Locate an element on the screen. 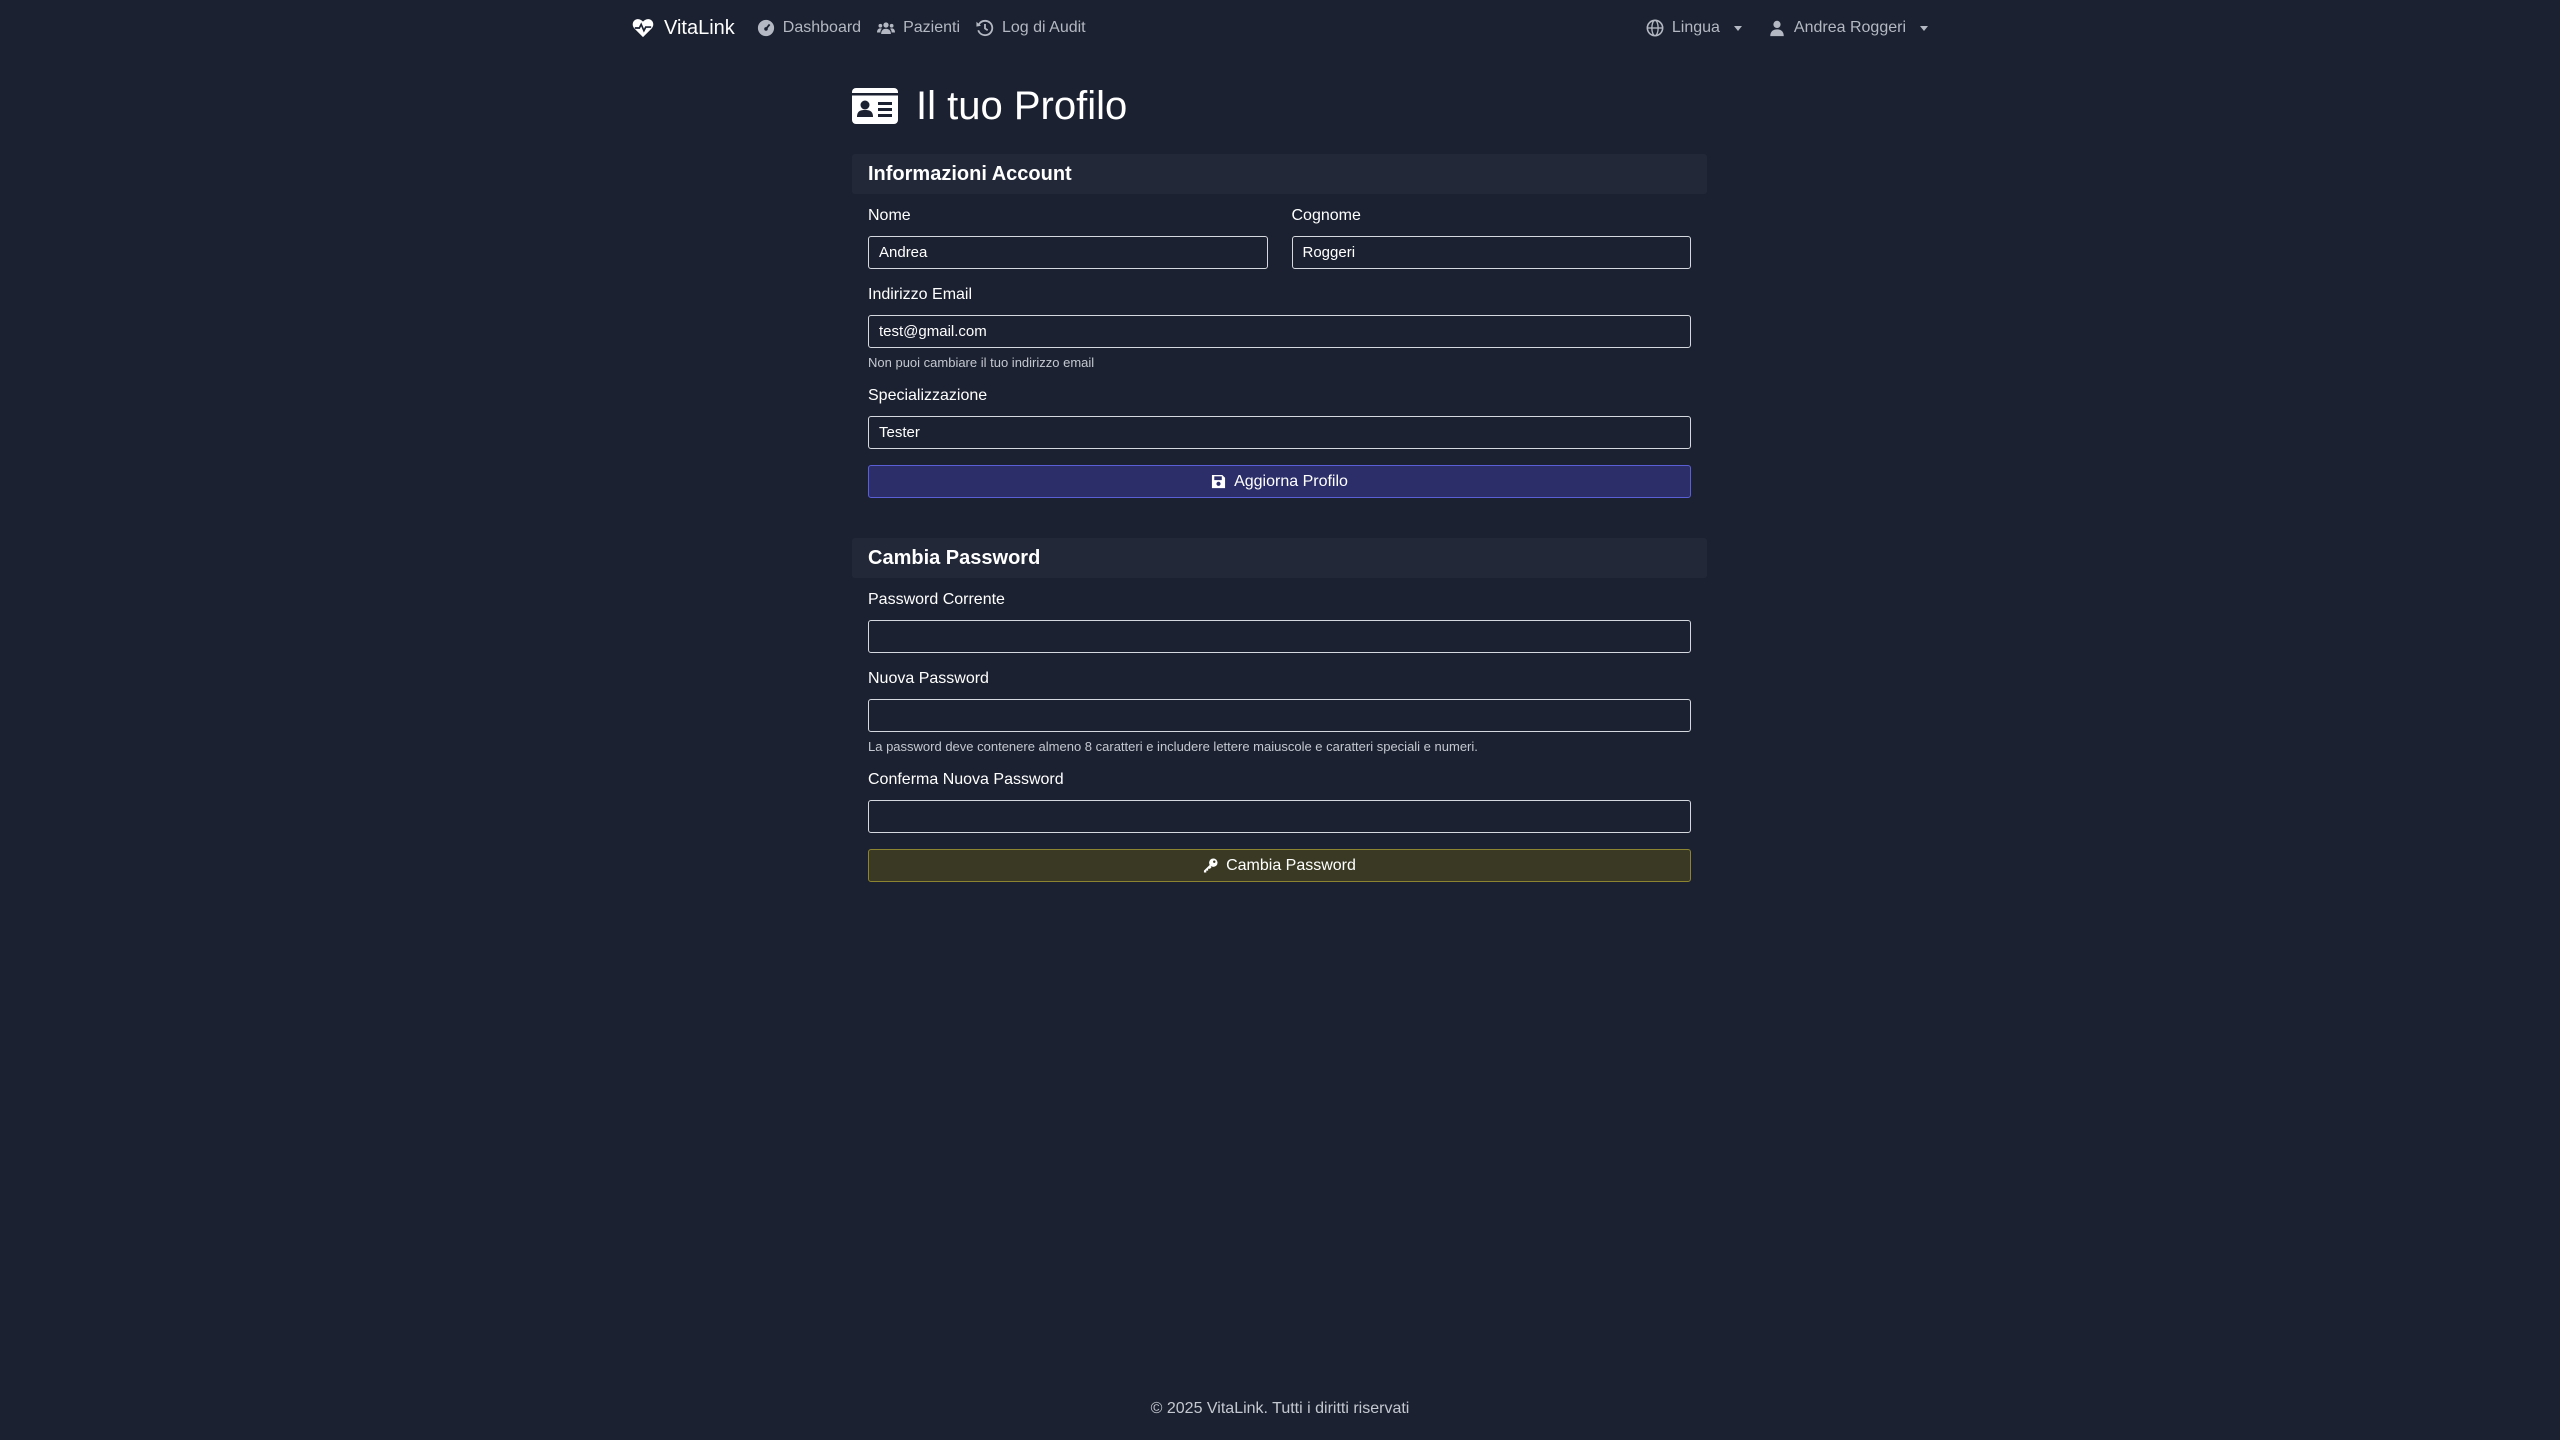 This screenshot has height=1440, width=2560. email-field is located at coordinates (1279, 331).